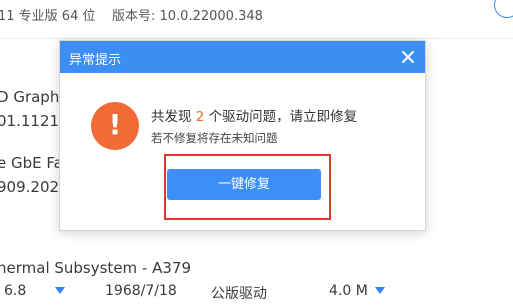 The image size is (513, 307). What do you see at coordinates (256, 38) in the screenshot?
I see `divider` at bounding box center [256, 38].